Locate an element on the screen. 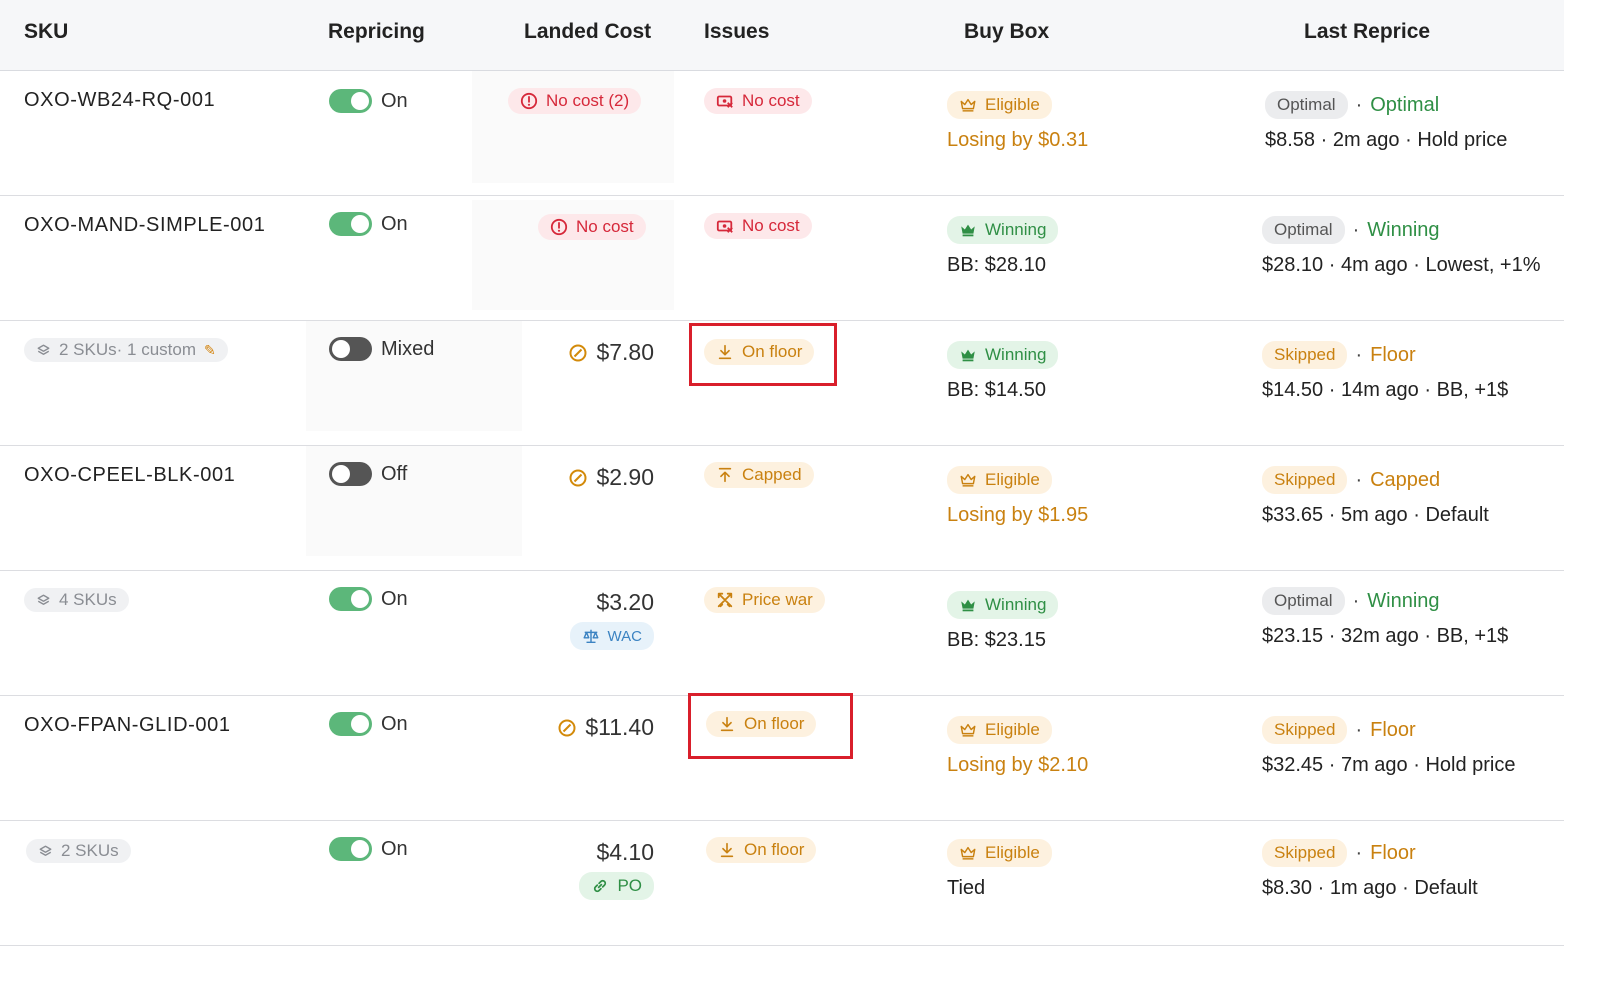 The image size is (1616, 988). cost-badge-label: No cost is located at coordinates (605, 226).